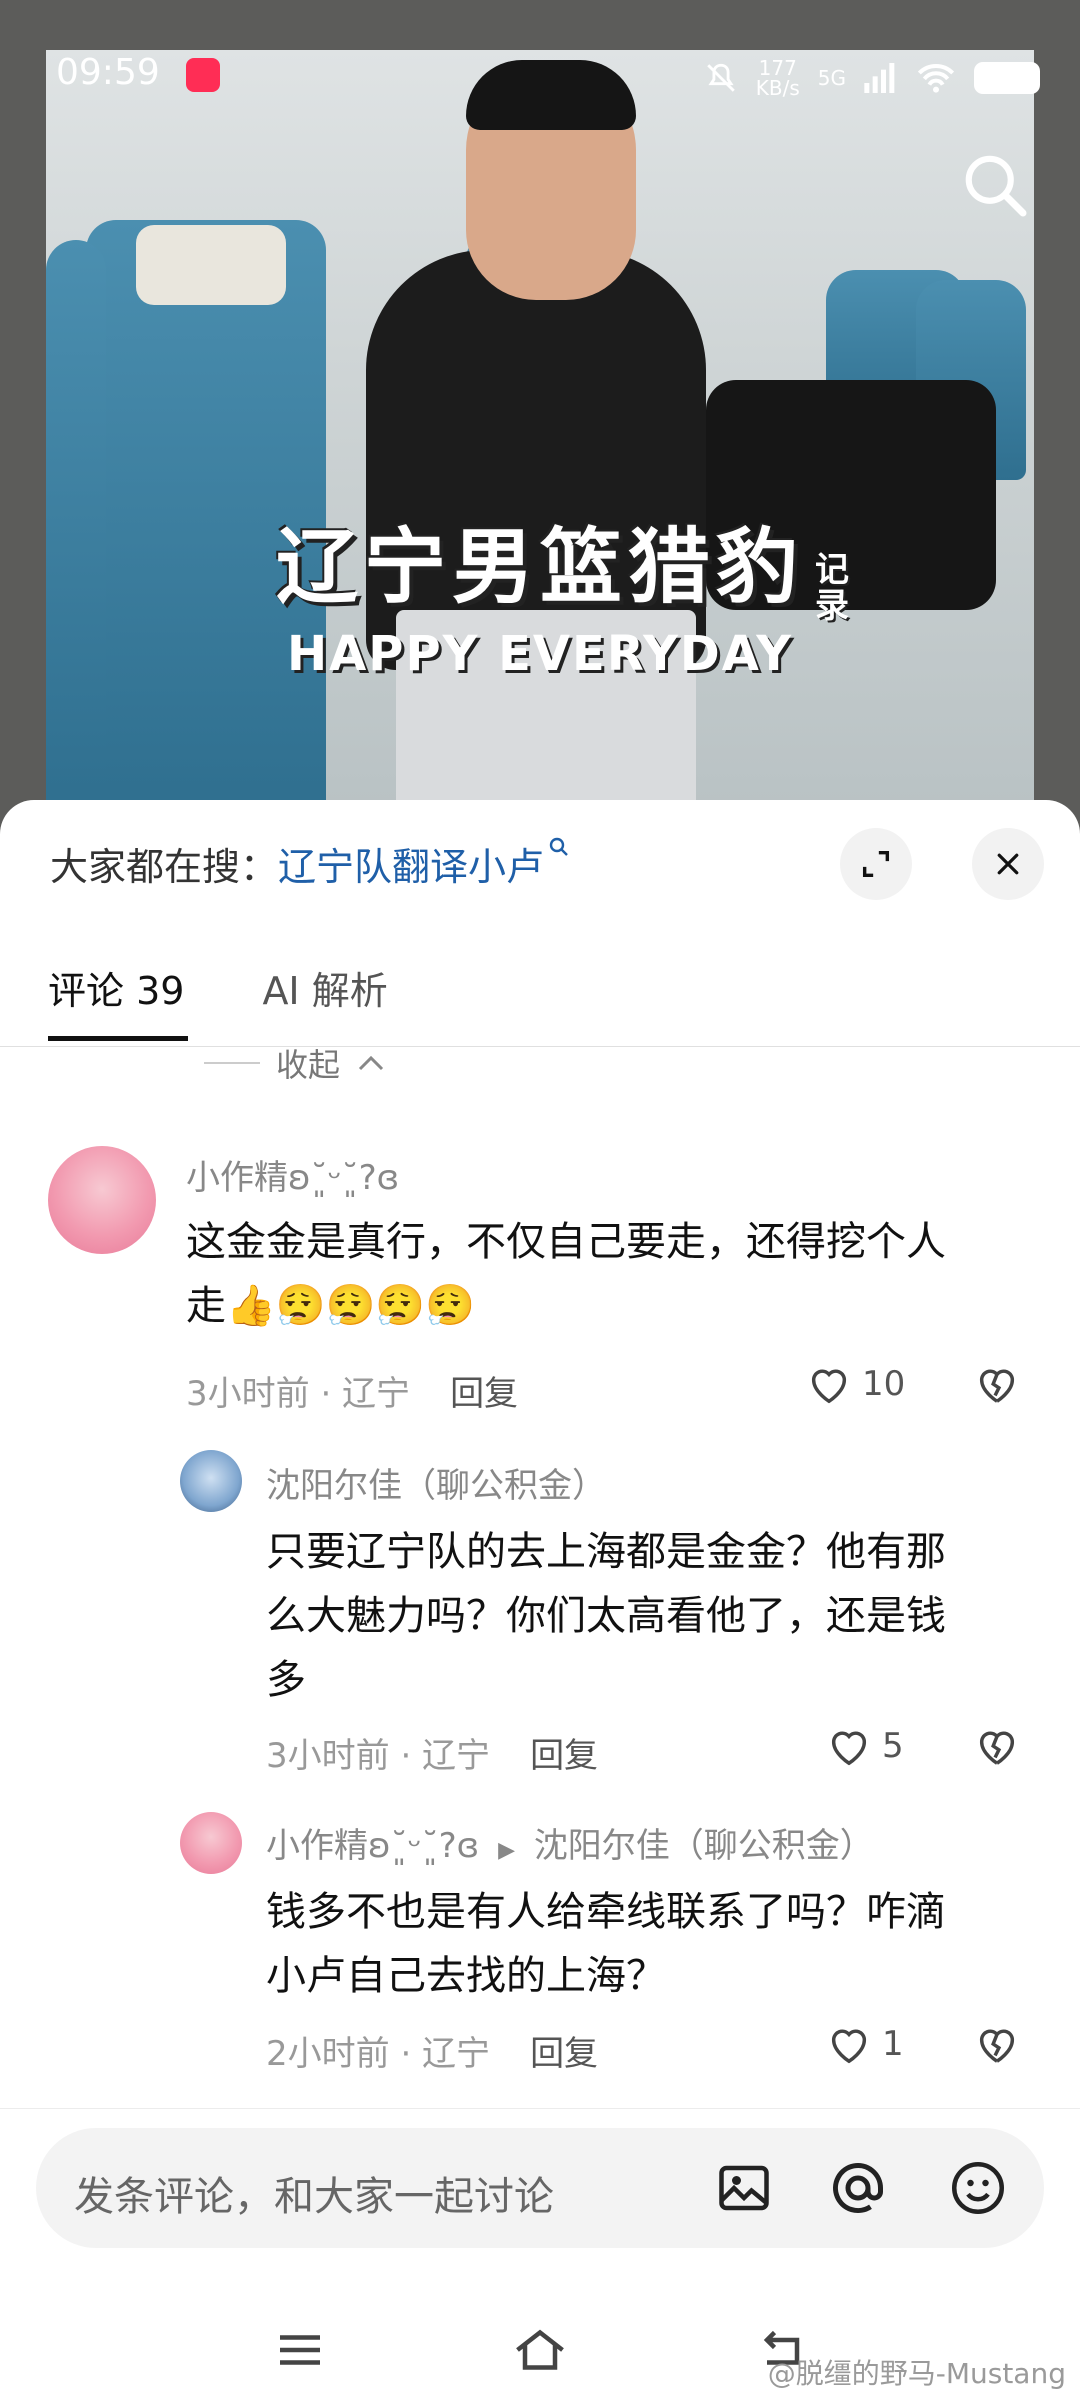  I want to click on status-time: 09:59, so click(108, 72).